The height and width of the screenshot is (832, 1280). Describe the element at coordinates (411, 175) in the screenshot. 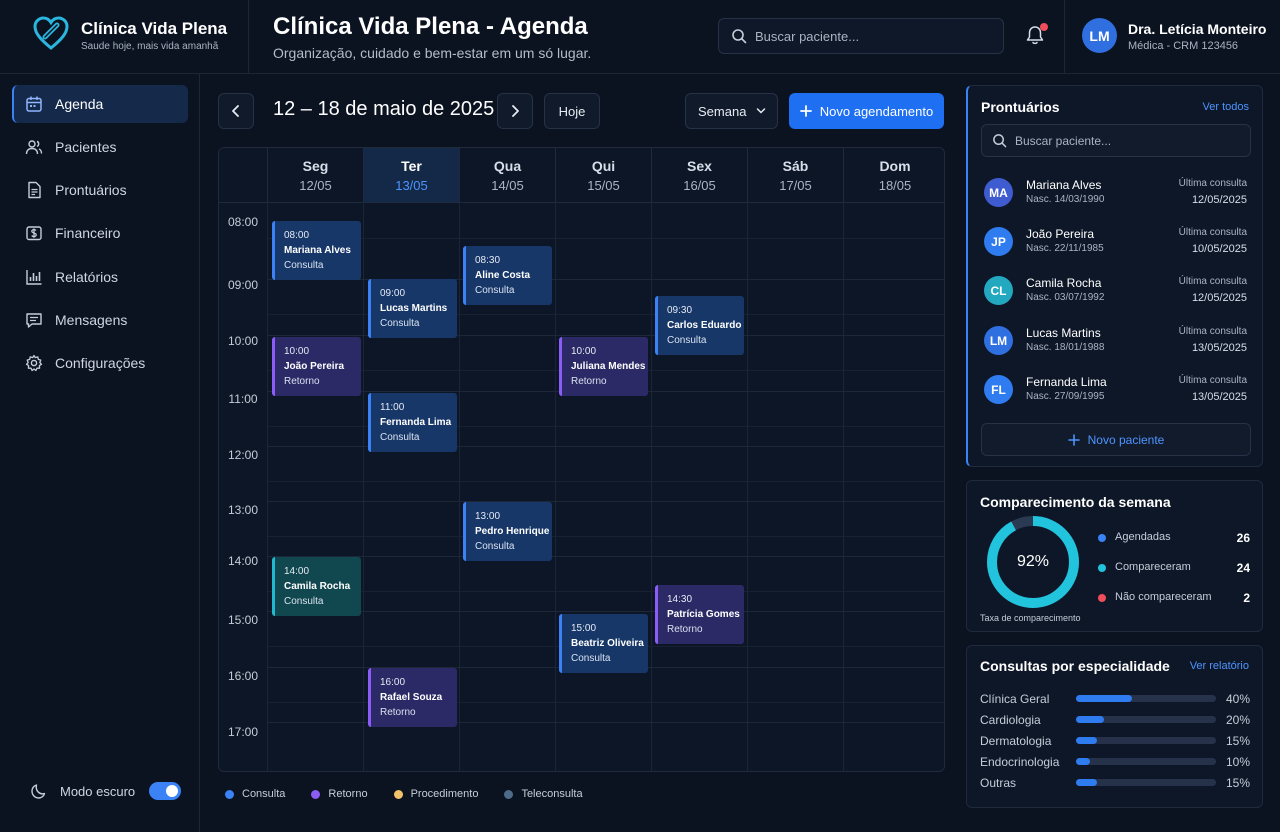

I see `day-header-tue: Ter 13/05` at that location.